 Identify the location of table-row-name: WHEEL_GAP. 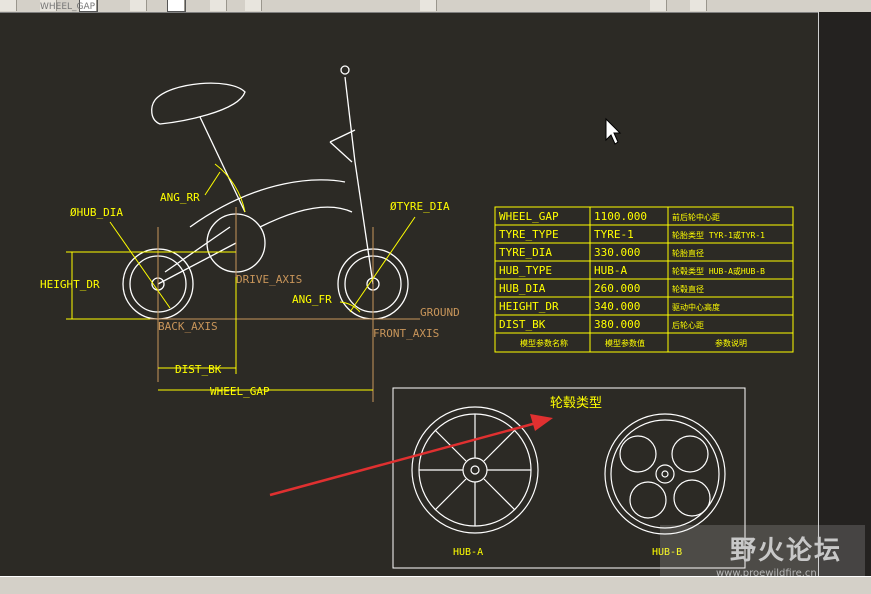
(529, 216).